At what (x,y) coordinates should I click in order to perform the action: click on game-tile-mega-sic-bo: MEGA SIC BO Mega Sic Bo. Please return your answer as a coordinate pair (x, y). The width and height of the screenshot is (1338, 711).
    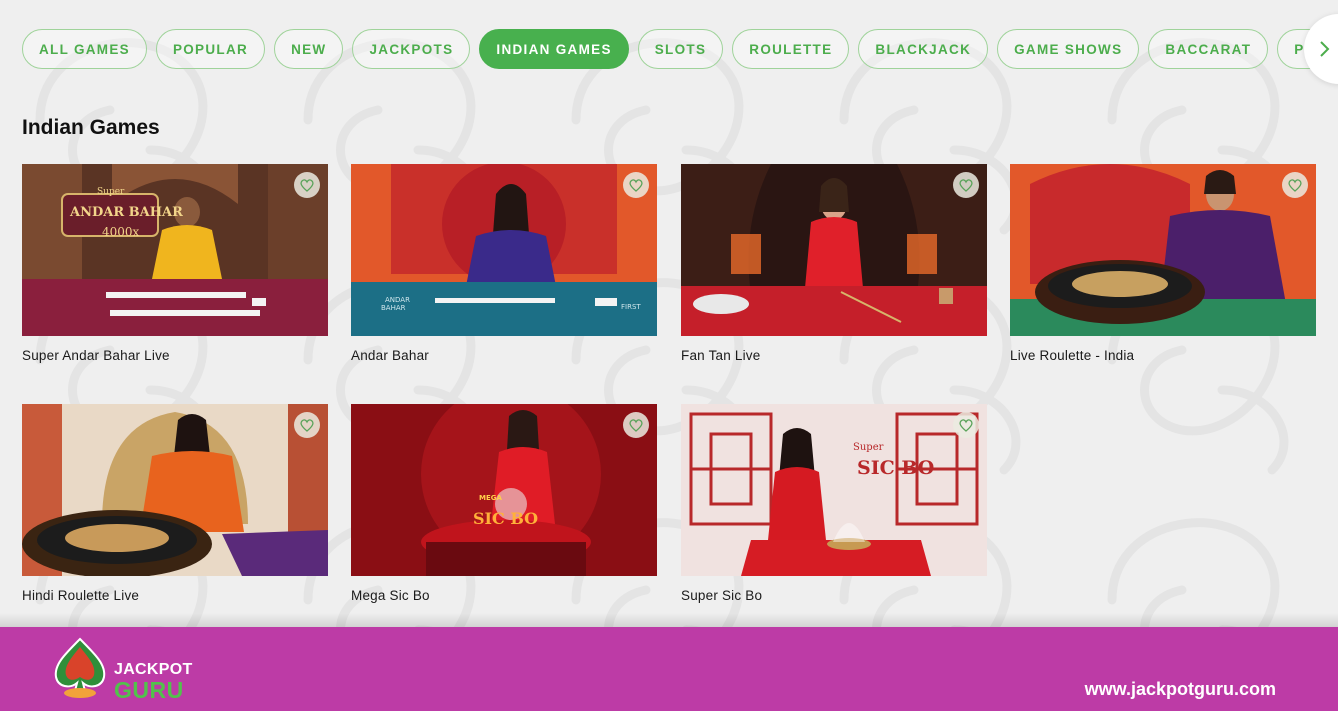
    Looking at the image, I should click on (504, 503).